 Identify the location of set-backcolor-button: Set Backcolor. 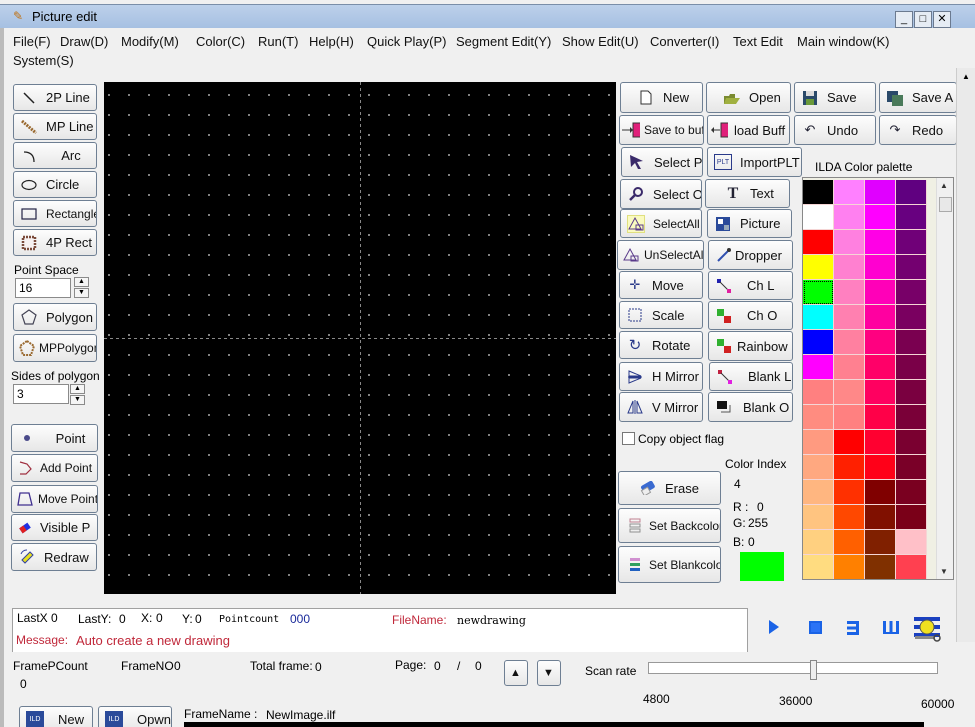
(669, 525).